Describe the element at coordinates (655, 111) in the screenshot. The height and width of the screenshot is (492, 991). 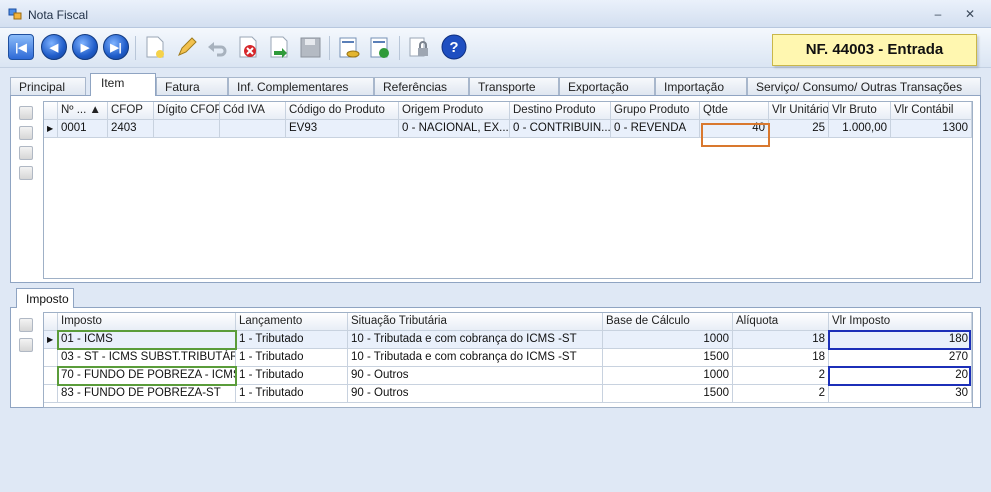
I see `col-grupo-produto: Grupo Produto` at that location.